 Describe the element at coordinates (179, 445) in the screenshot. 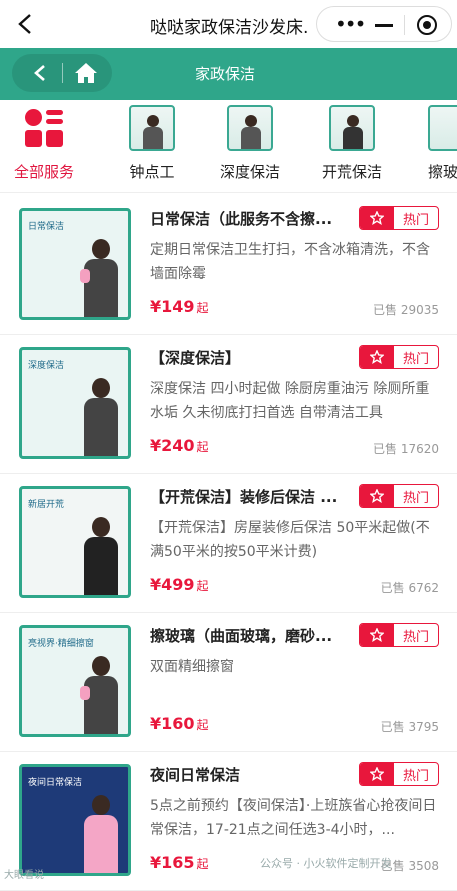

I see `price: ¥240 起` at that location.